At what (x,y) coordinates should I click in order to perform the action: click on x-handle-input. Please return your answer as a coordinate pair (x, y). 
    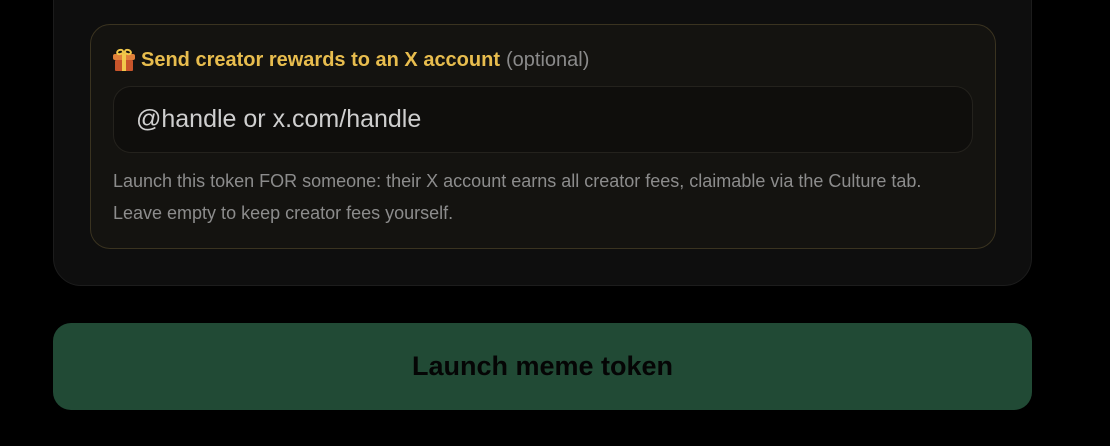
    Looking at the image, I should click on (543, 119).